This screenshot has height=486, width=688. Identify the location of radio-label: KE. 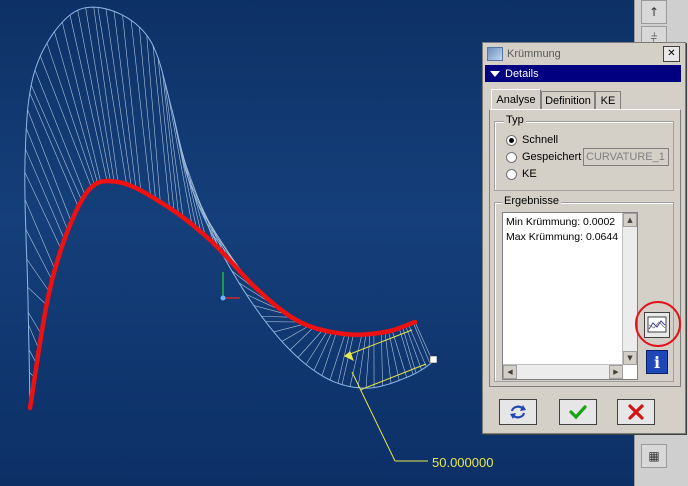
(529, 174).